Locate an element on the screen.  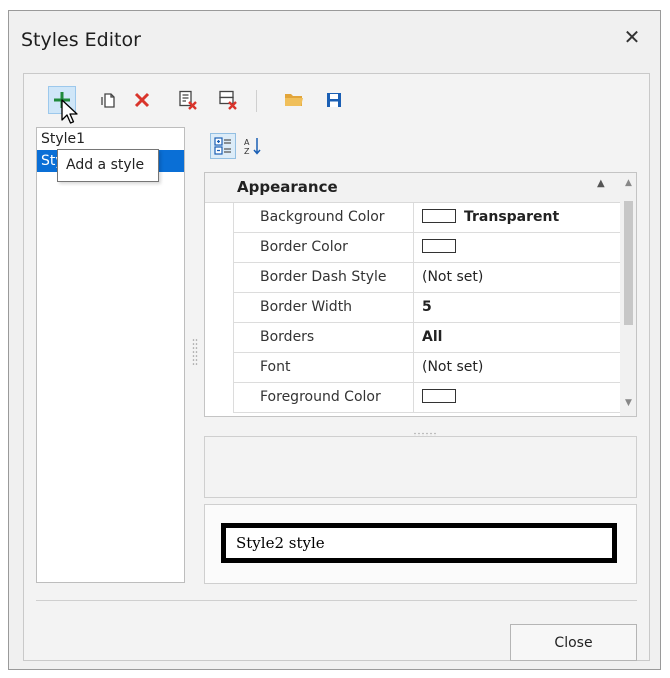
property-name: Foreground Color is located at coordinates (323, 397).